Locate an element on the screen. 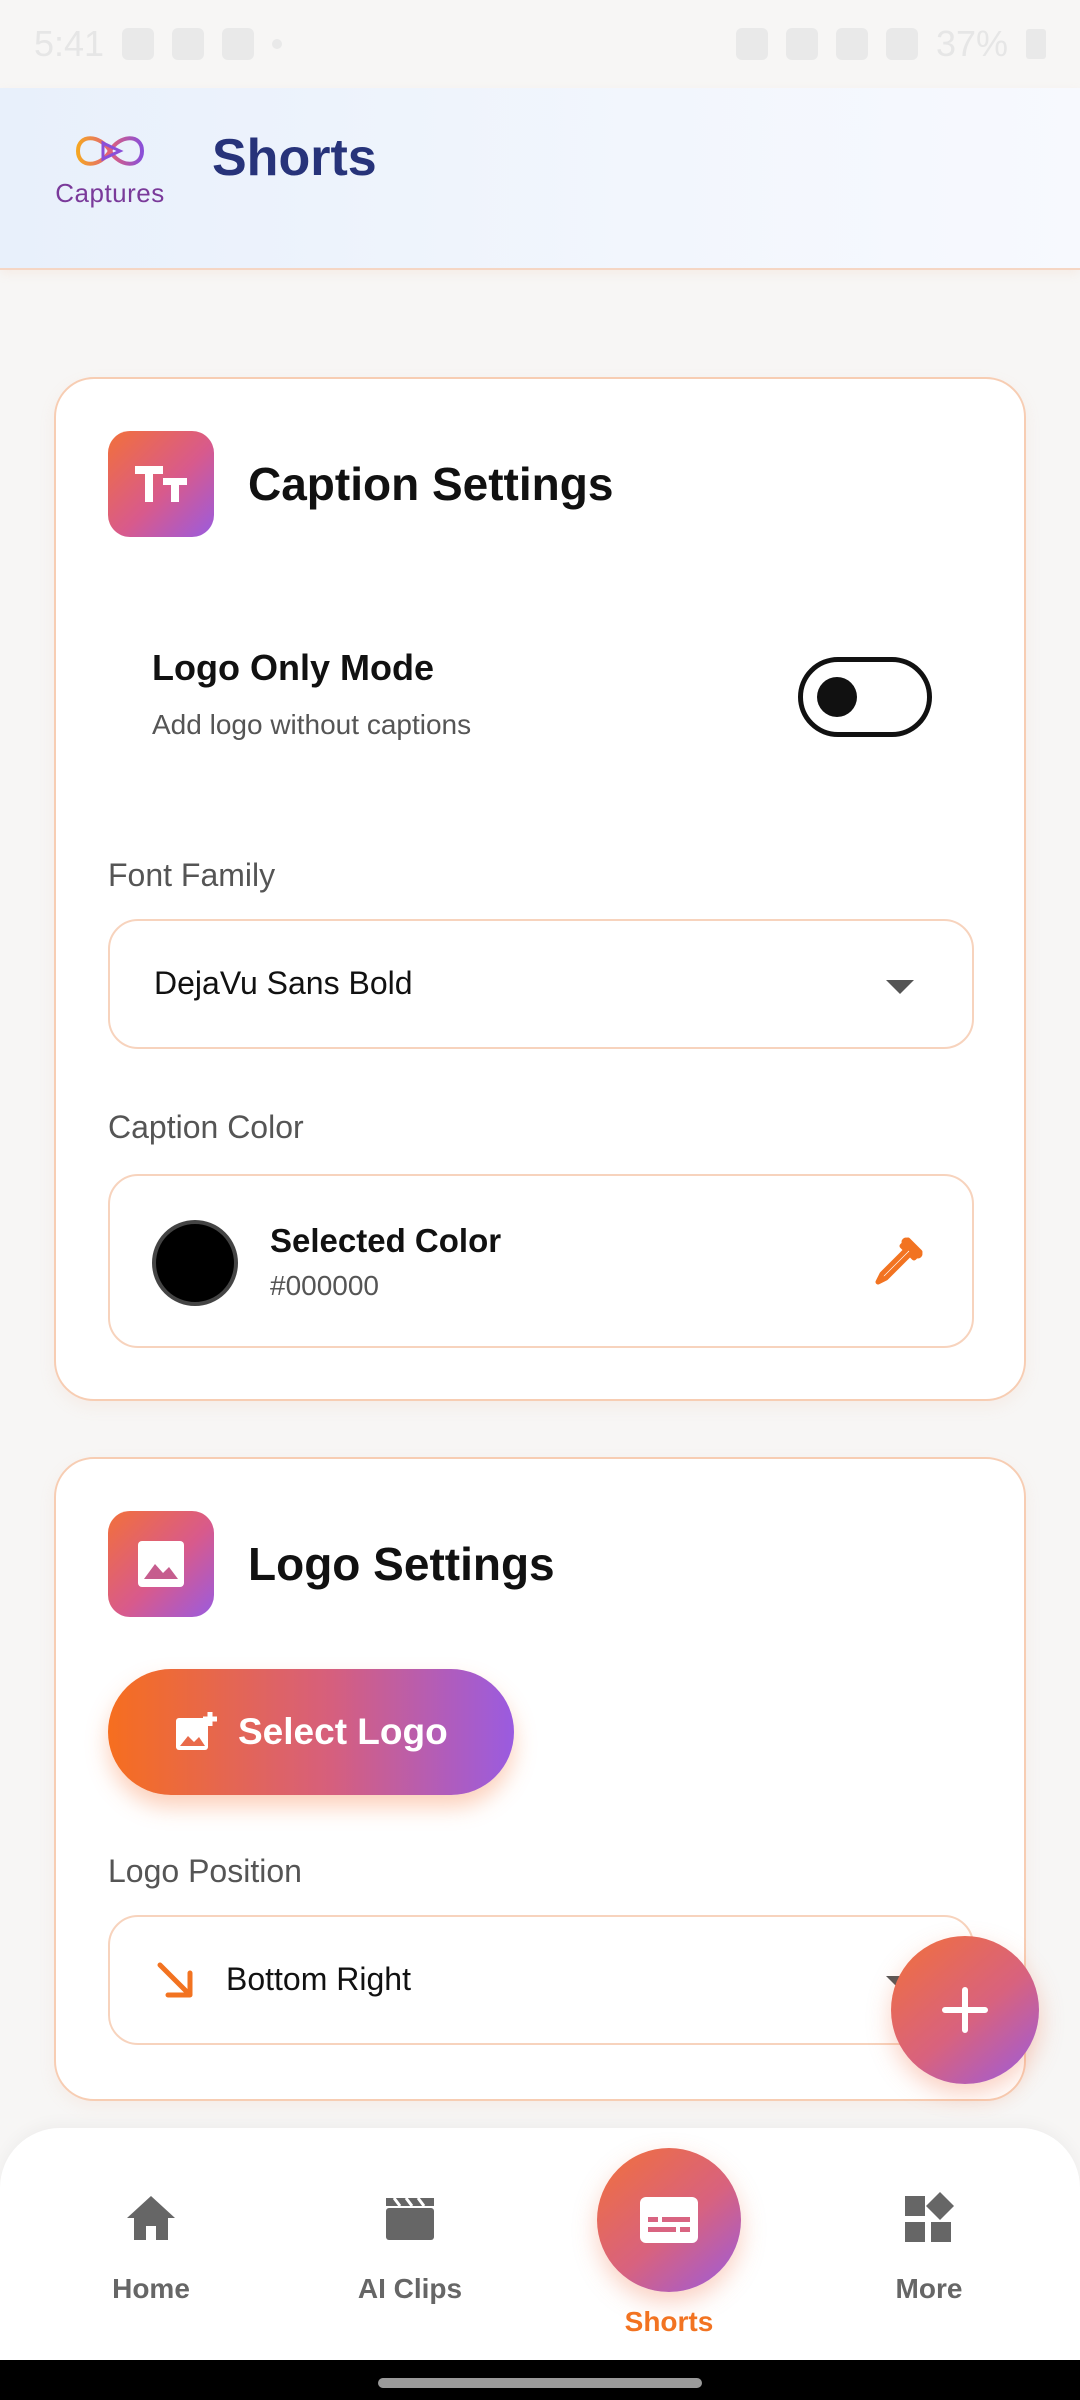  battery-icon is located at coordinates (1036, 44).